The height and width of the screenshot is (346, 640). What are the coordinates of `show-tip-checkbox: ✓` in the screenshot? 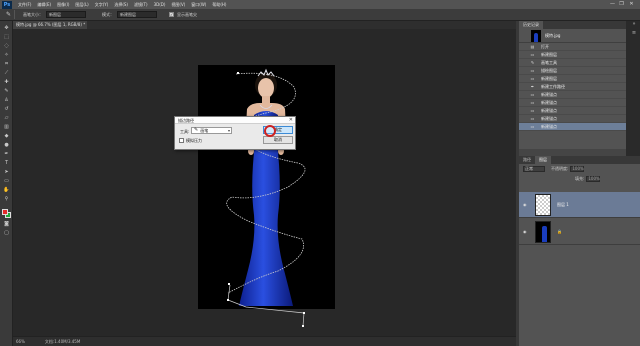 It's located at (171, 14).